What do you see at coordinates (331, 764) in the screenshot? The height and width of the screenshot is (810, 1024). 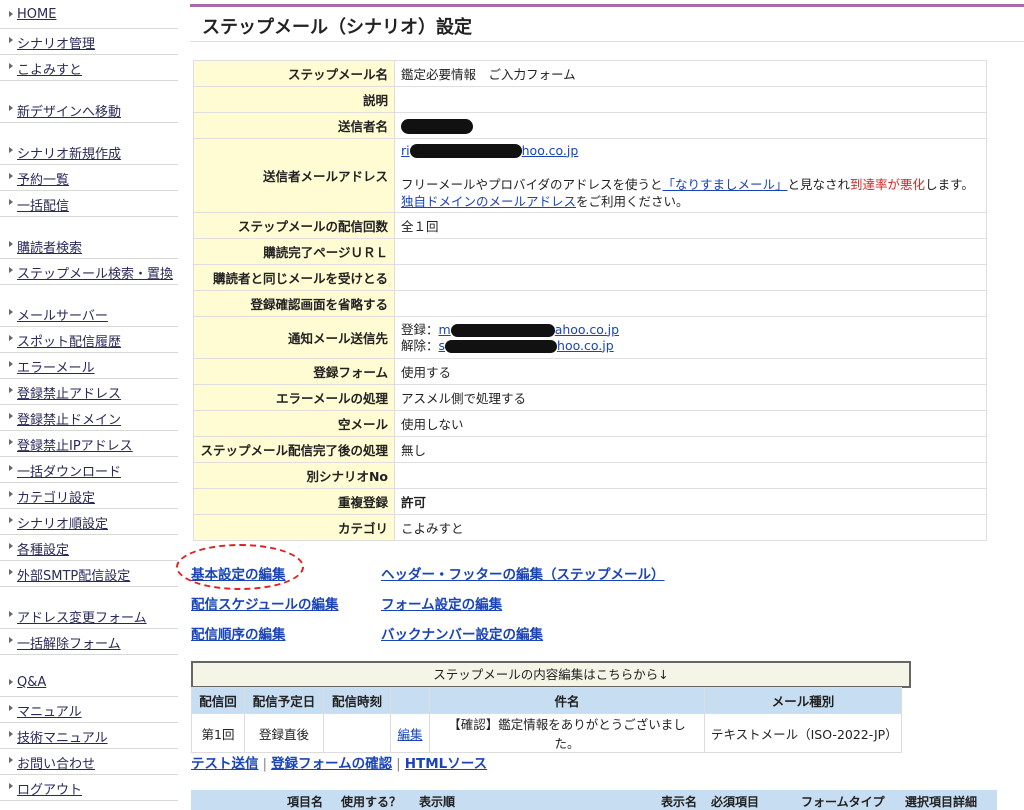 I see `confirm-form-link: 登録フォームの確認` at bounding box center [331, 764].